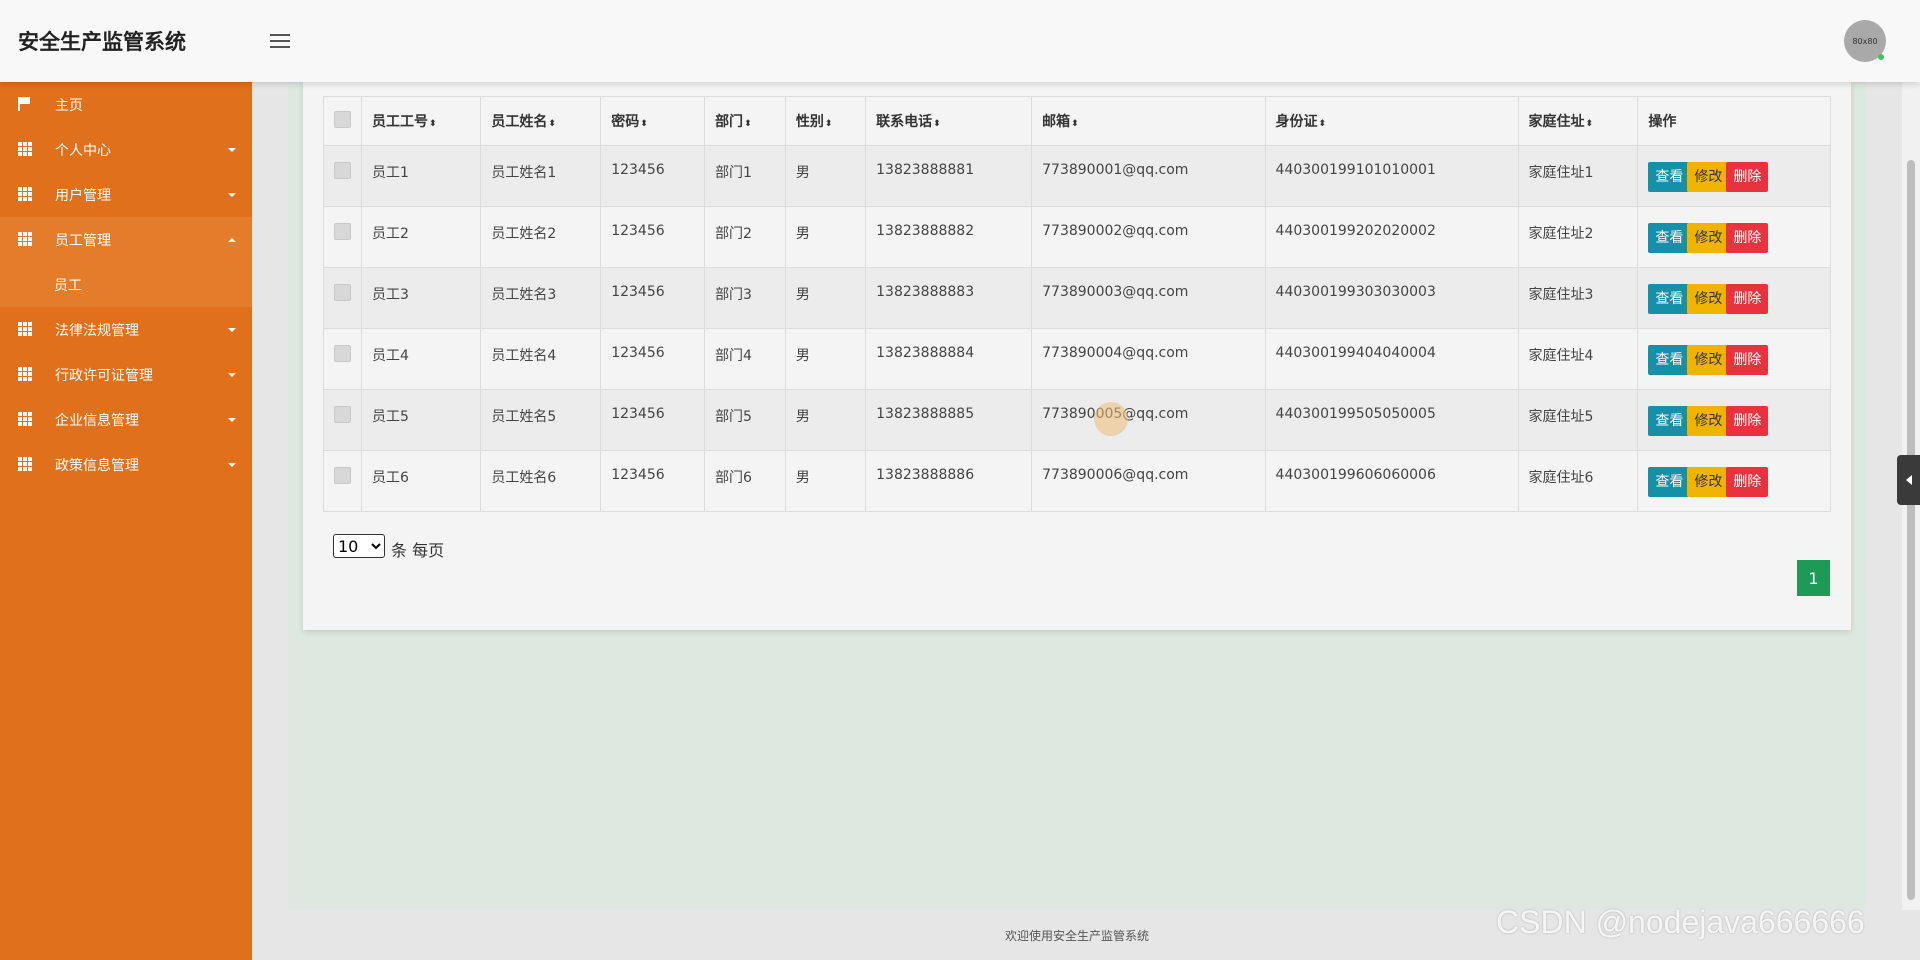 The height and width of the screenshot is (960, 1920). What do you see at coordinates (625, 122) in the screenshot?
I see `column-header-label: 密码` at bounding box center [625, 122].